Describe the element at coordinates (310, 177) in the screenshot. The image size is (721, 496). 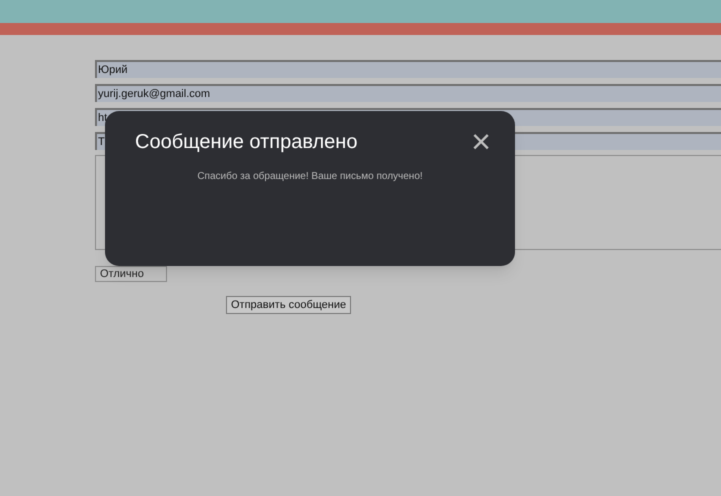
I see `dialog-message: Спасибо за обращение! Ваше письмо получено!` at that location.